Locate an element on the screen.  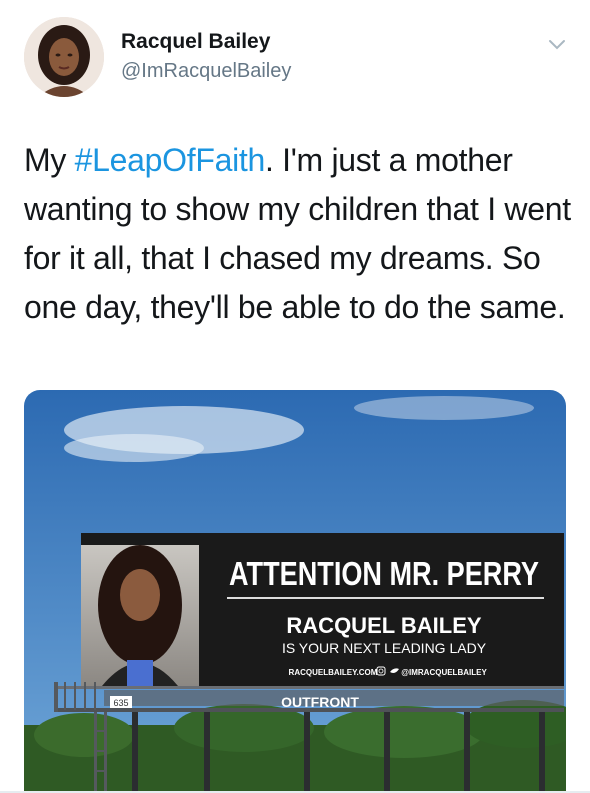
hashtag-link: #LeapOfFaith is located at coordinates (170, 160).